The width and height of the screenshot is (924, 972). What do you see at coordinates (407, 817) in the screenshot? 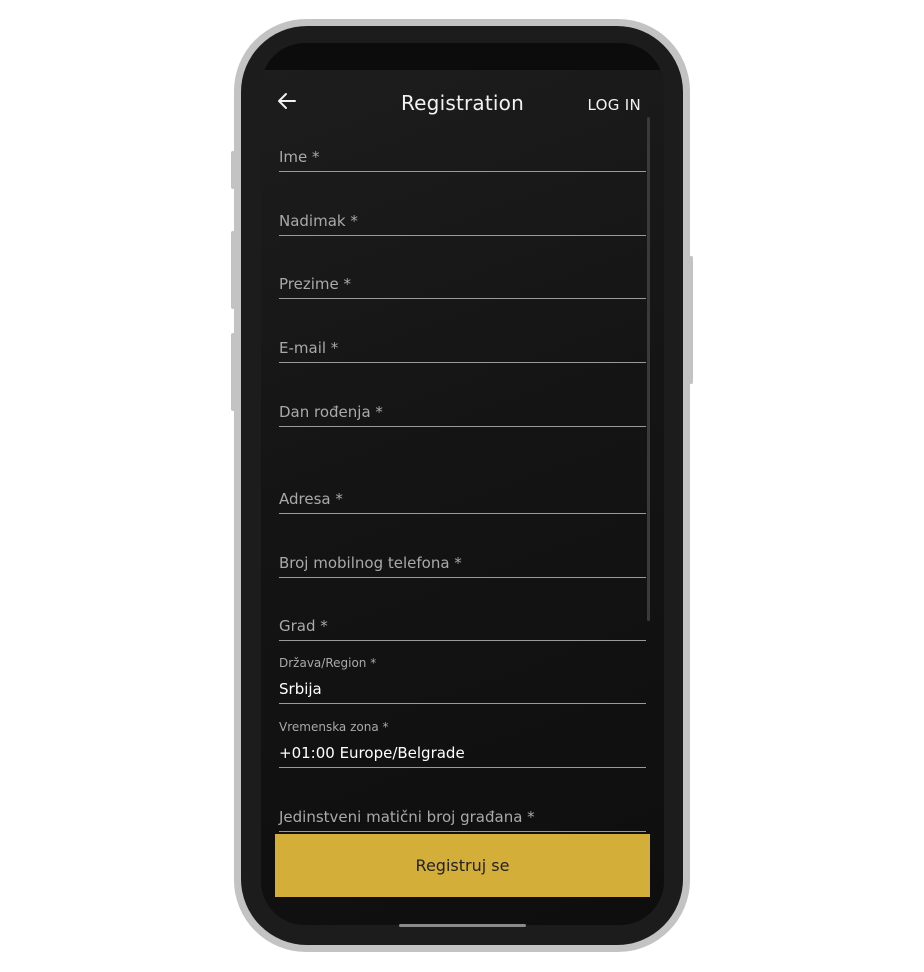
I see `jmbg-placeholder: Jedinstveni matični broj građana *` at bounding box center [407, 817].